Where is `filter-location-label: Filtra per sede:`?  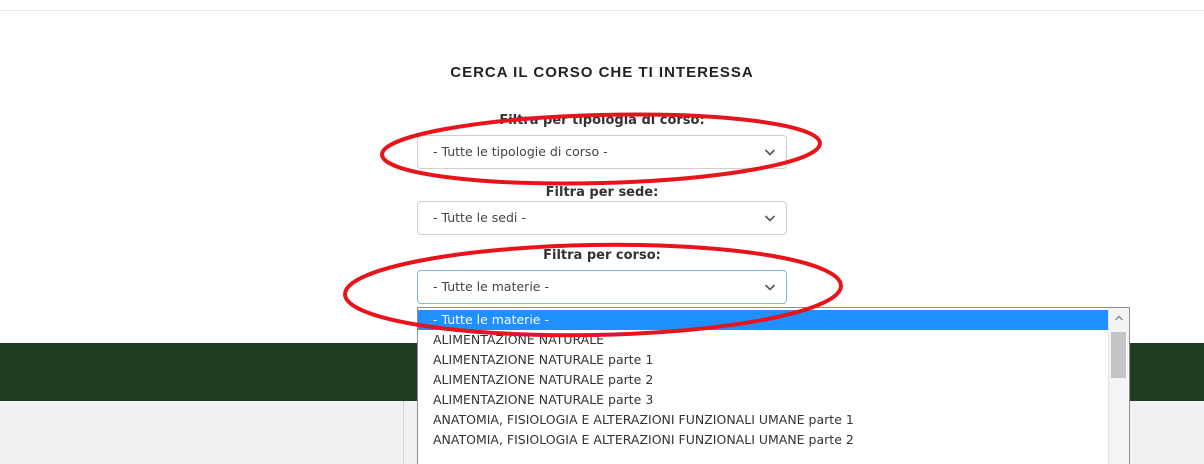 filter-location-label: Filtra per sede: is located at coordinates (602, 192).